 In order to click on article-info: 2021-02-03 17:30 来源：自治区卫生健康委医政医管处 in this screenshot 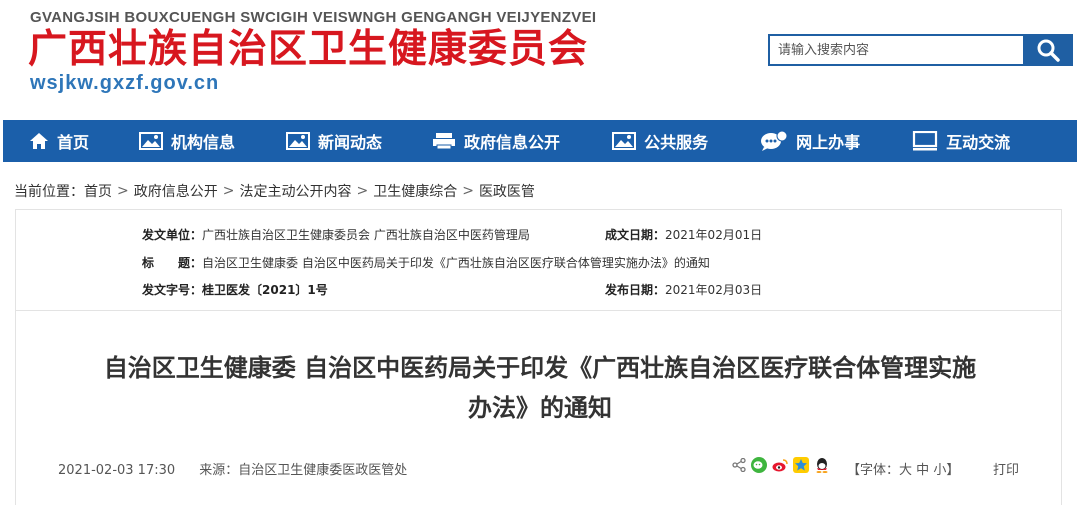, I will do `click(232, 468)`.